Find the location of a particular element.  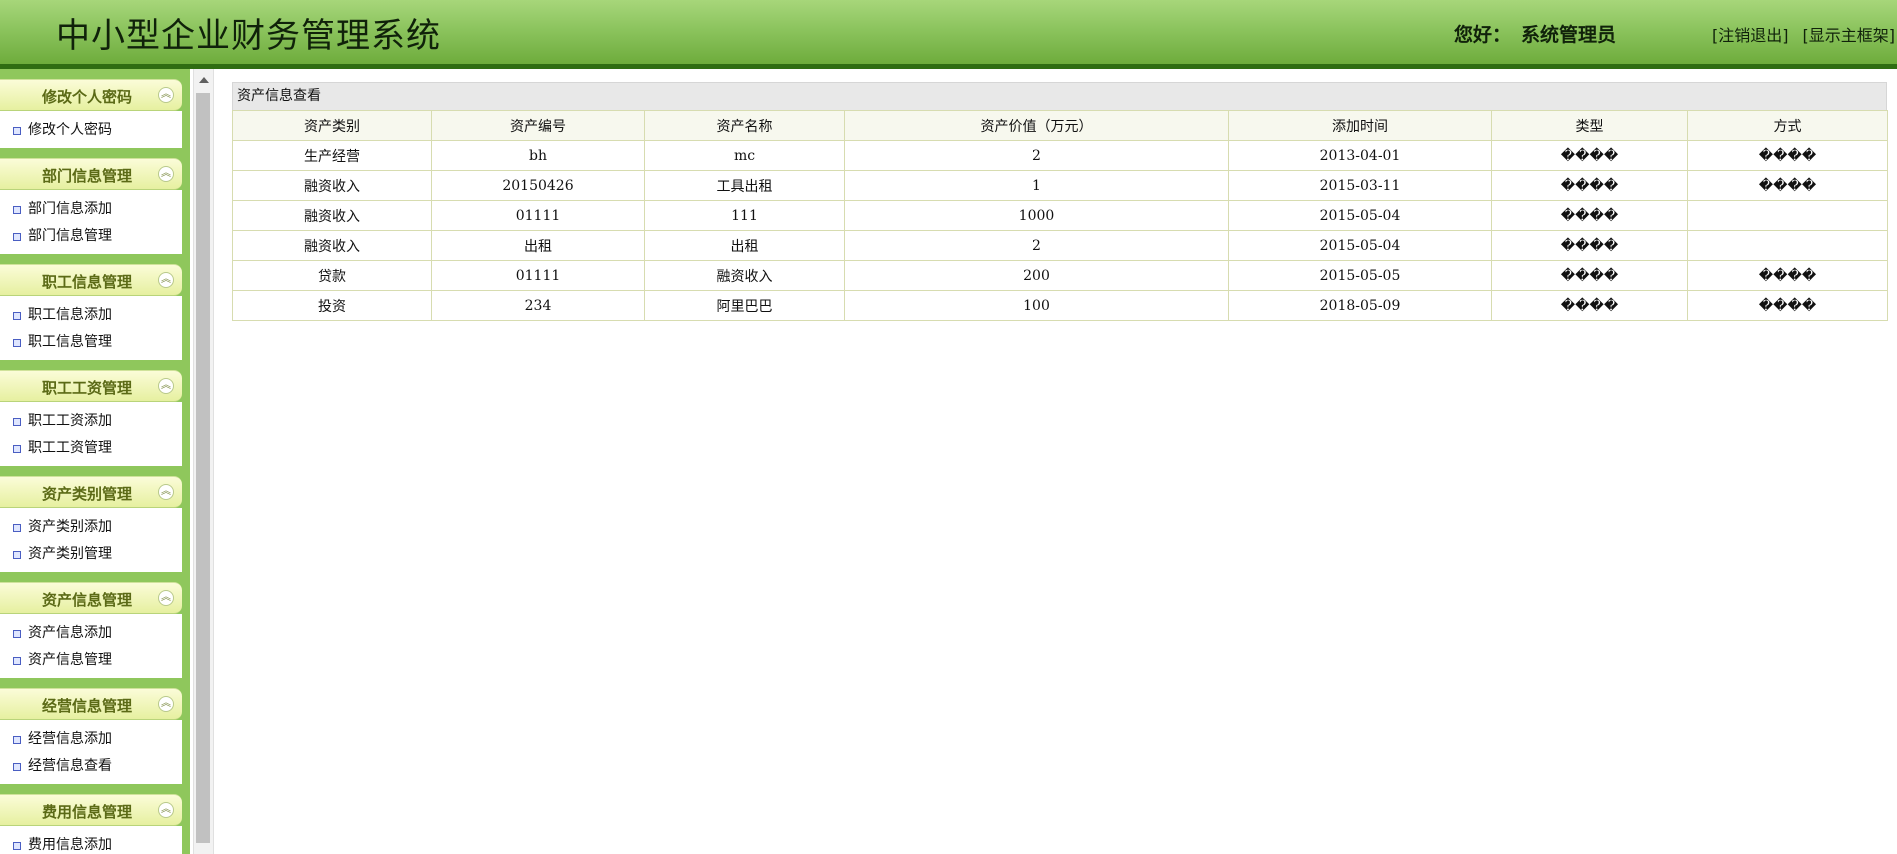

table-cell: 2015-05-04 is located at coordinates (1360, 245).